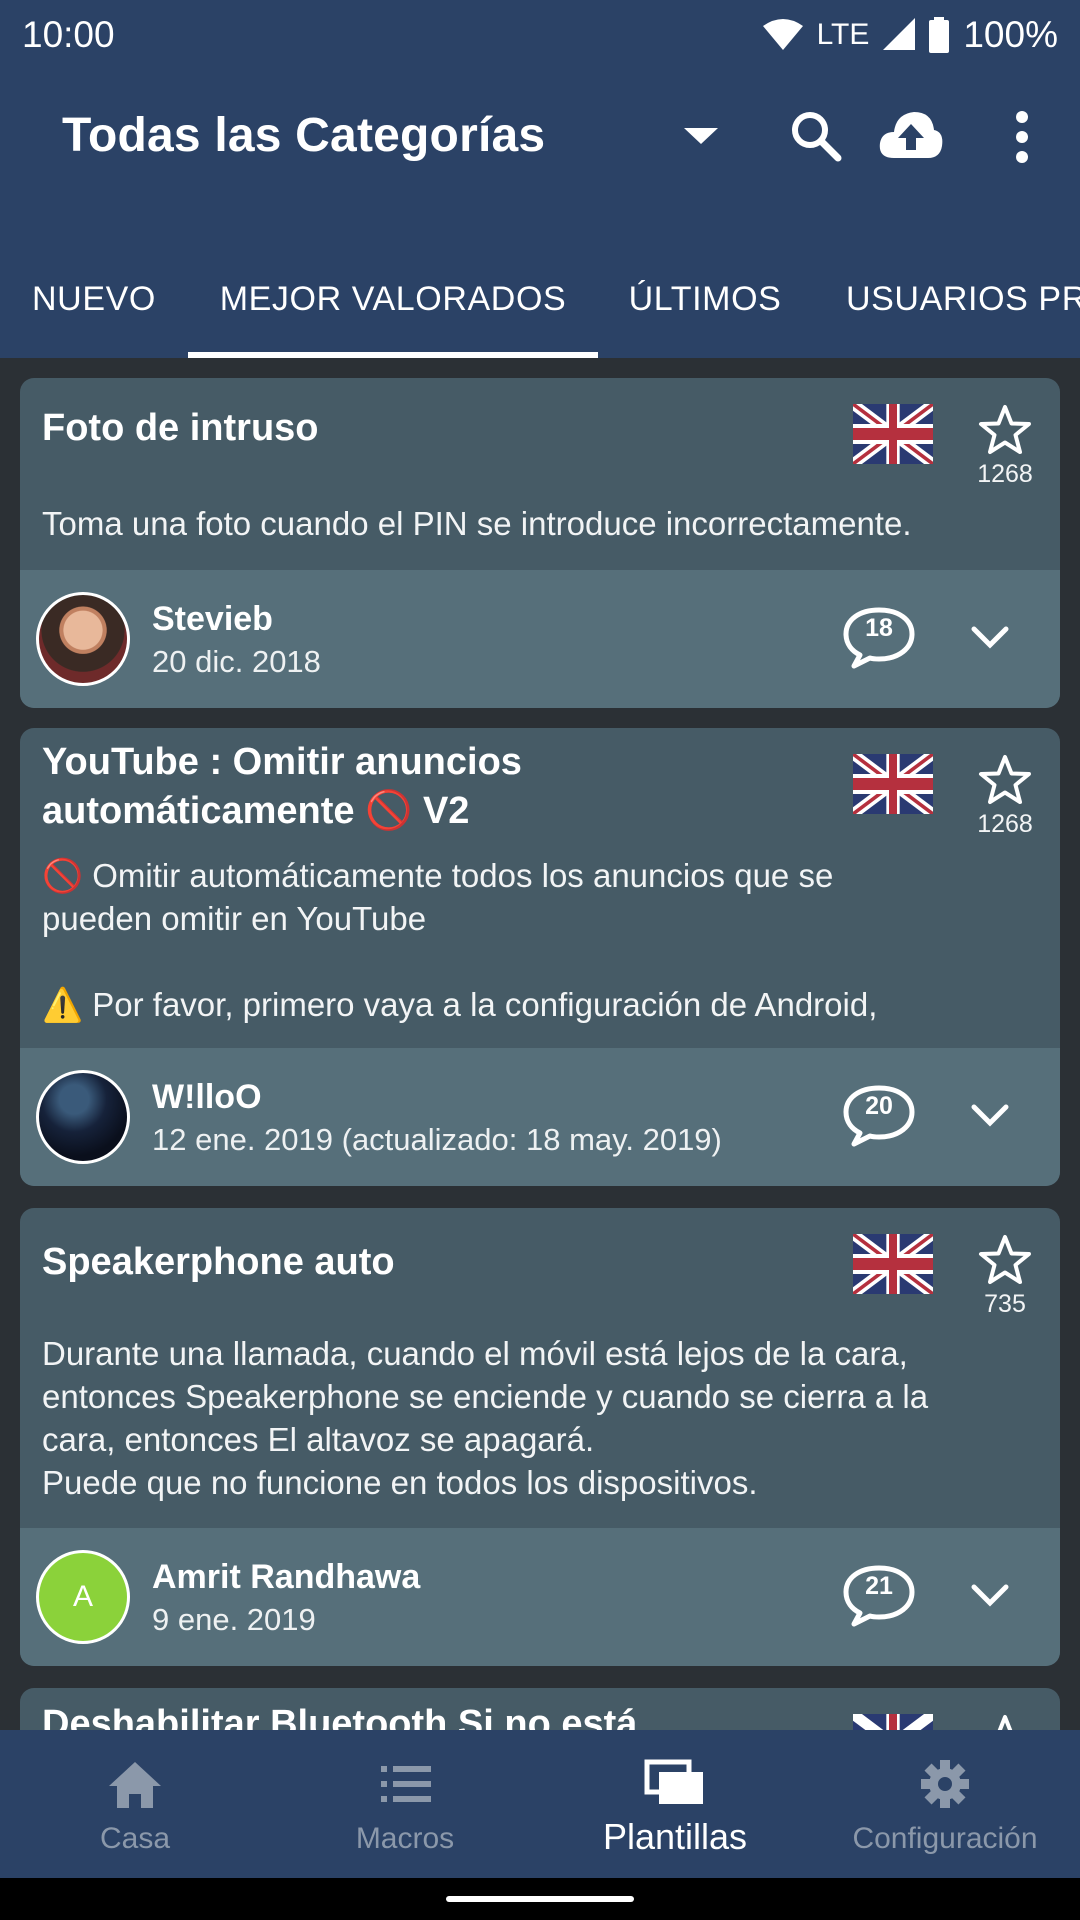  I want to click on nav-casa: Casa, so click(135, 1804).